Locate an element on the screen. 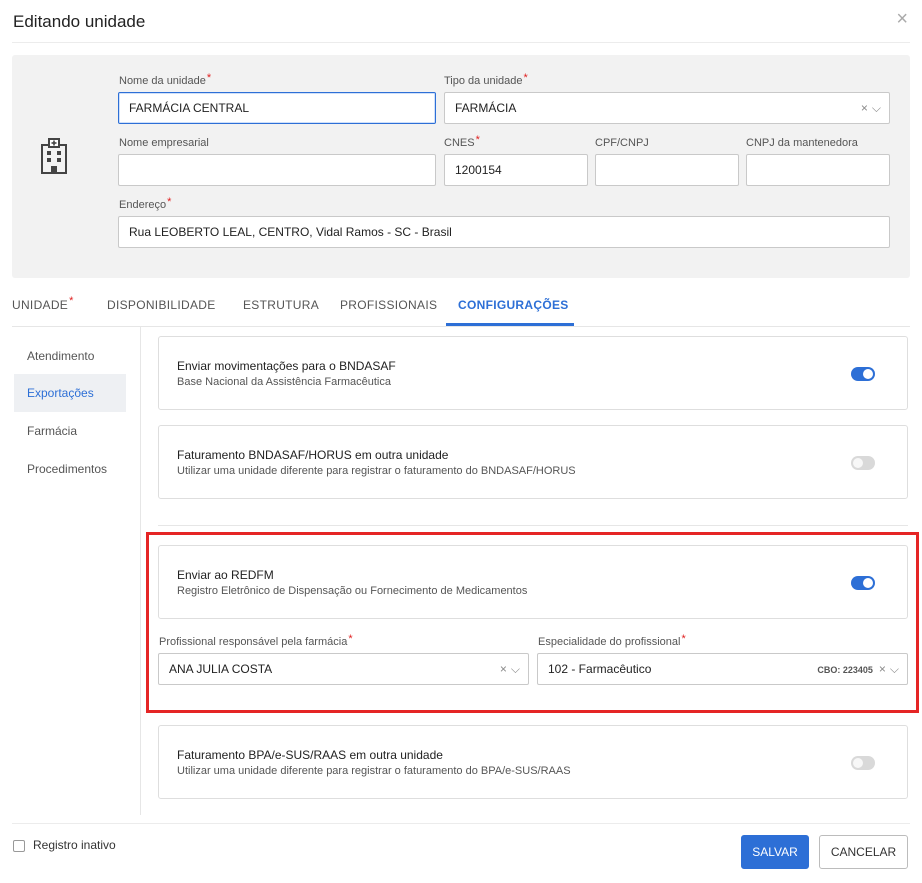 The height and width of the screenshot is (883, 922). profissional-value: ANA JULIA COSTA is located at coordinates (221, 669).